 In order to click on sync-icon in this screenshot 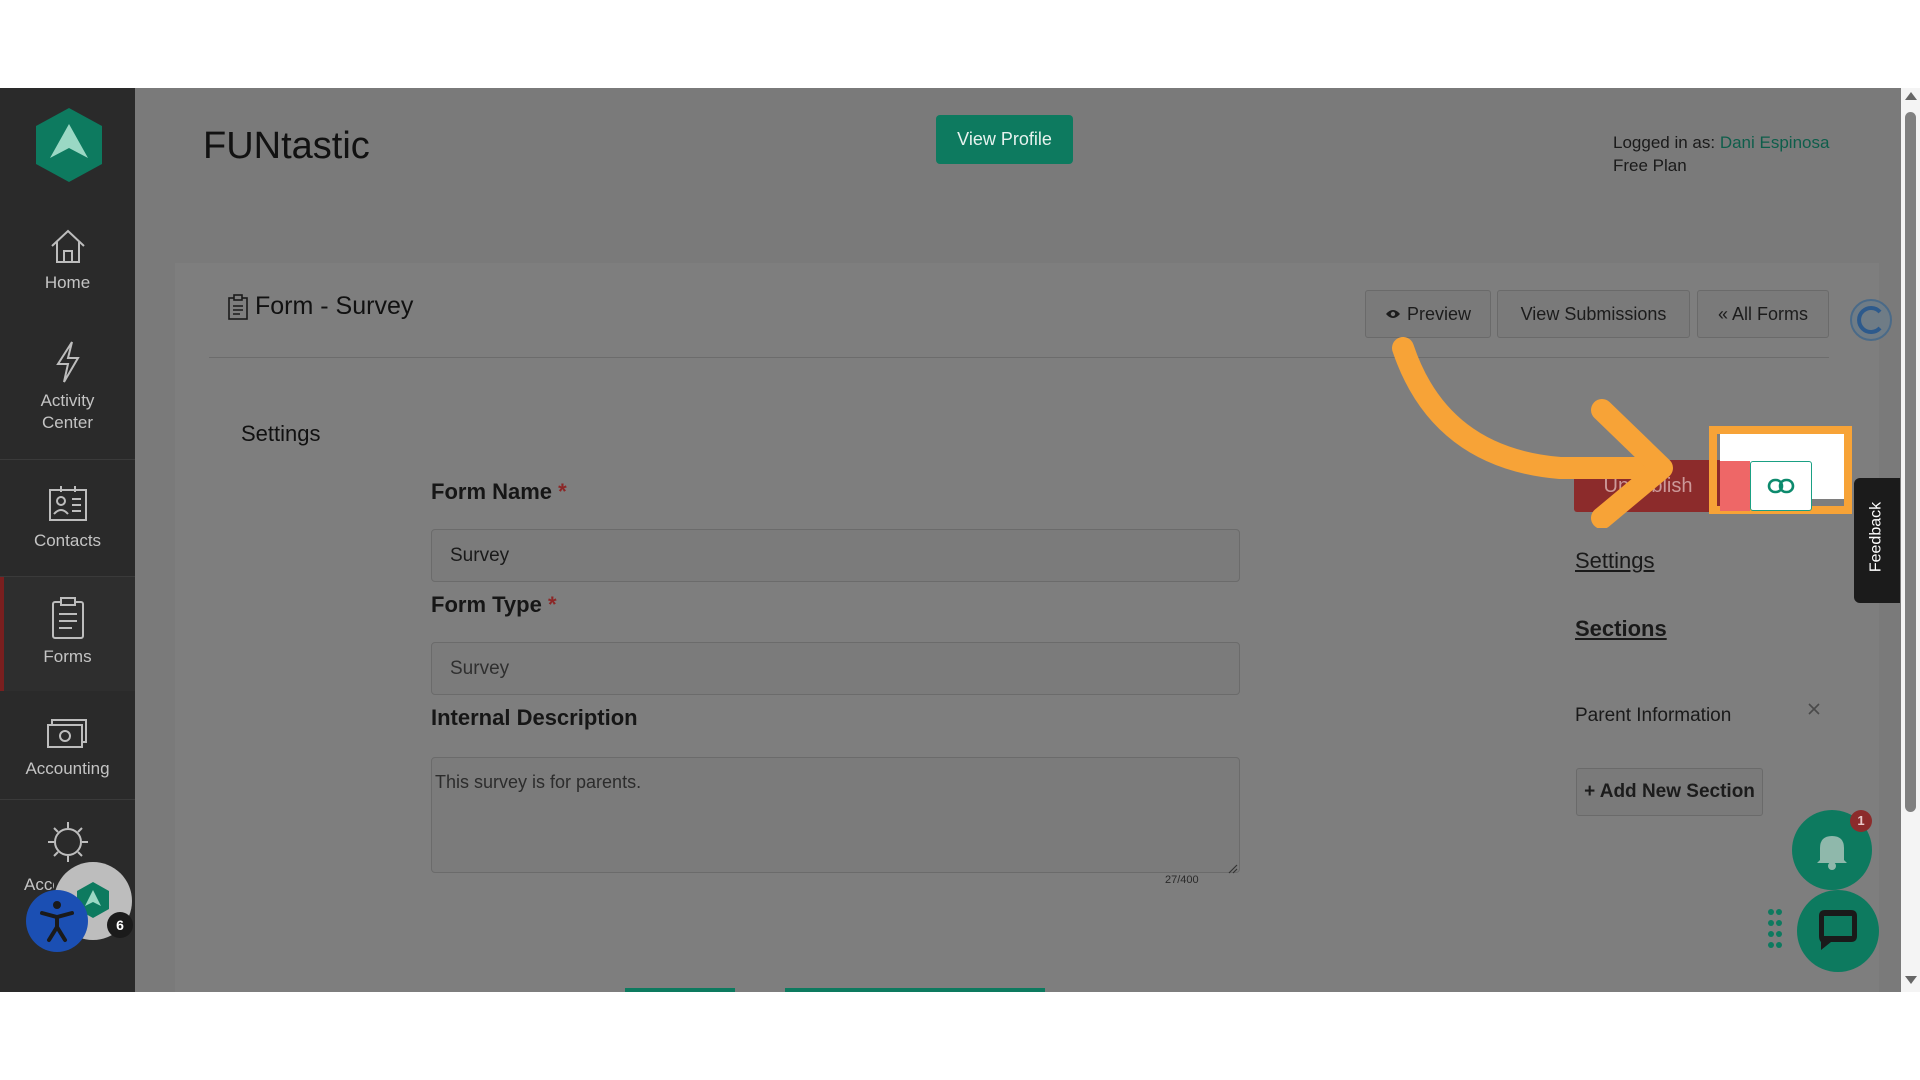, I will do `click(1871, 320)`.